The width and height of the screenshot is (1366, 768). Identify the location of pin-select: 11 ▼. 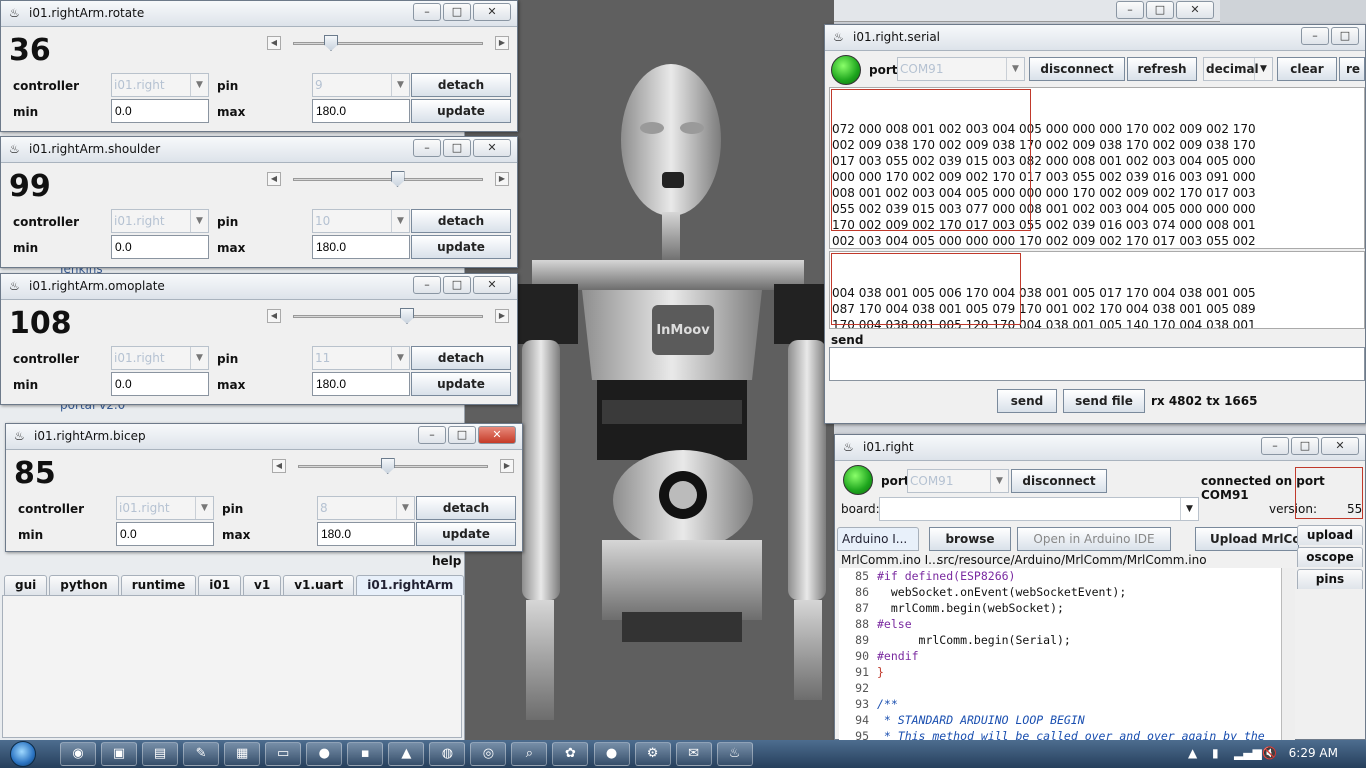
(361, 358).